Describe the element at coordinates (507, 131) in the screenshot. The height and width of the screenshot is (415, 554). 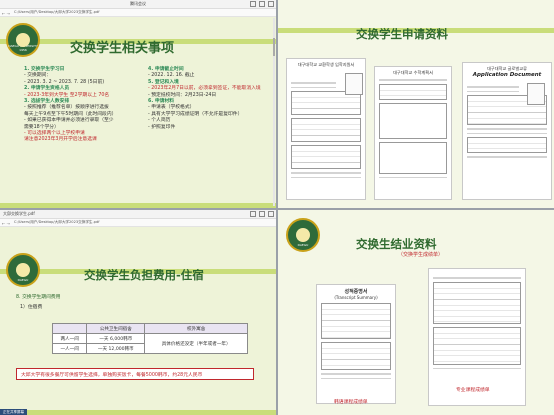
I see `application-document-doc: 대구대학교 글로벌교류 Application Document` at that location.